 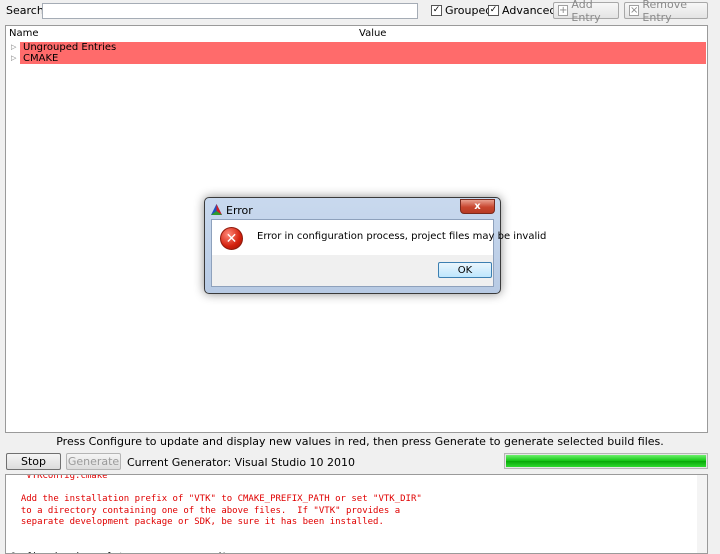 What do you see at coordinates (356, 33) in the screenshot?
I see `tree-header: Name Value` at bounding box center [356, 33].